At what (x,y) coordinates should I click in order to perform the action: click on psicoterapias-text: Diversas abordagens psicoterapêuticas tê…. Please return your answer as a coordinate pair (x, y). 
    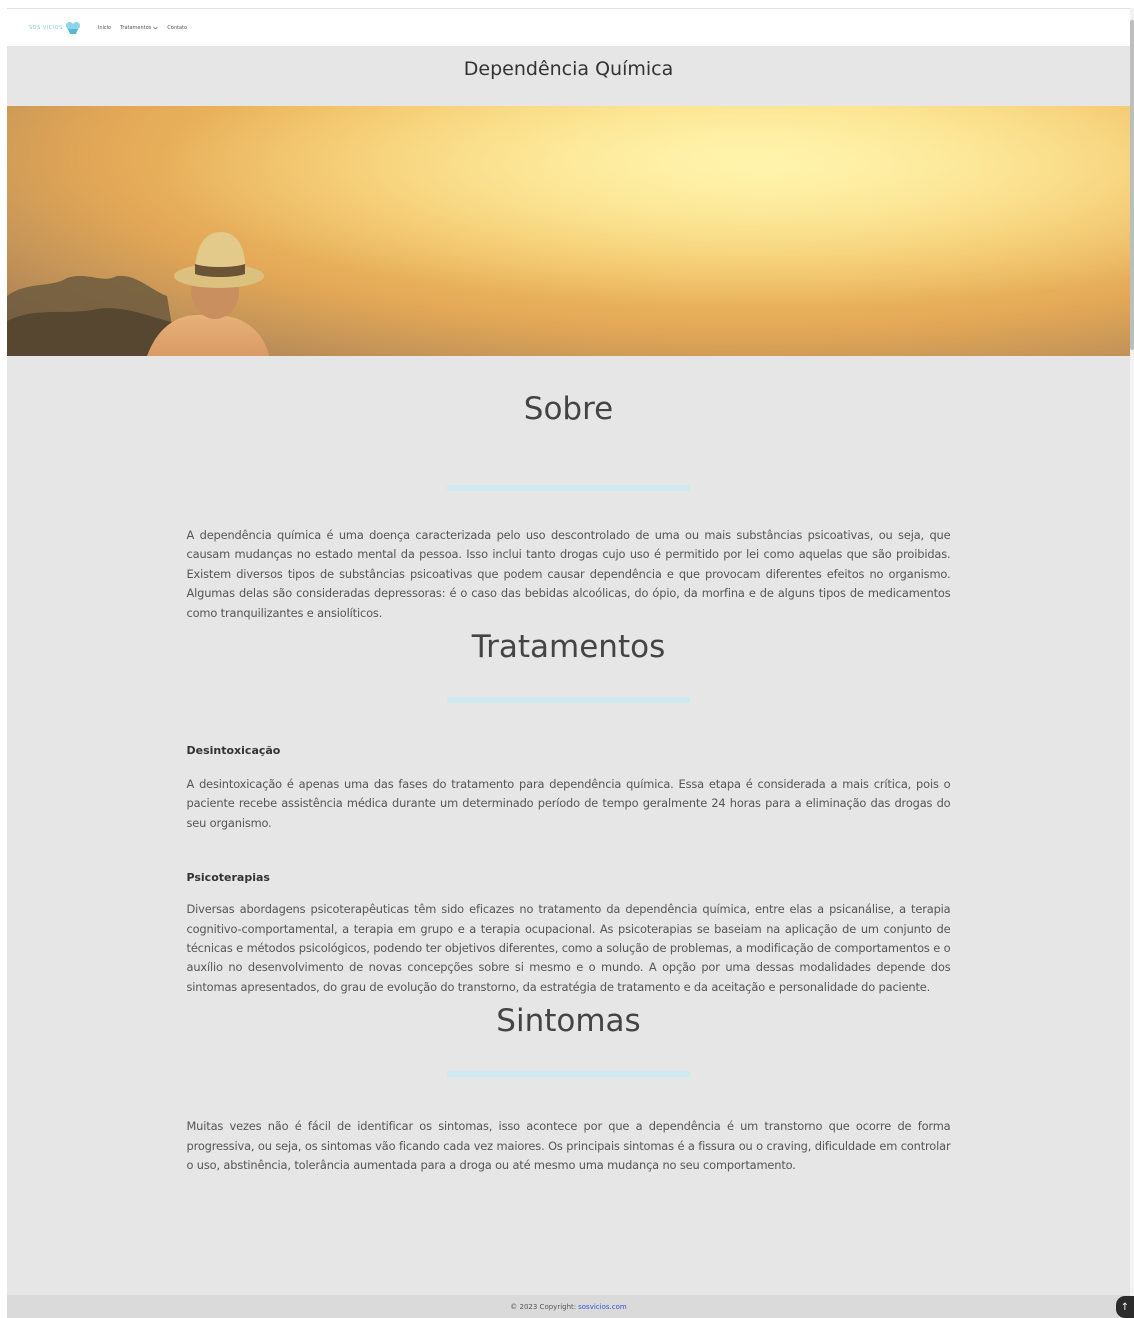
    Looking at the image, I should click on (568, 948).